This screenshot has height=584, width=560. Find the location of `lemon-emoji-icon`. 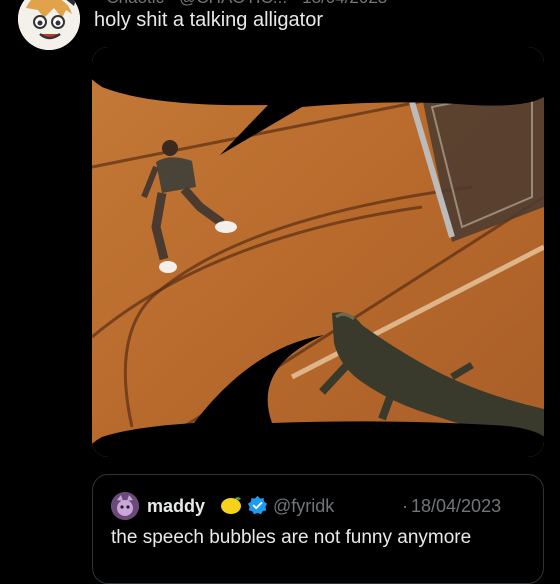

lemon-emoji-icon is located at coordinates (231, 505).